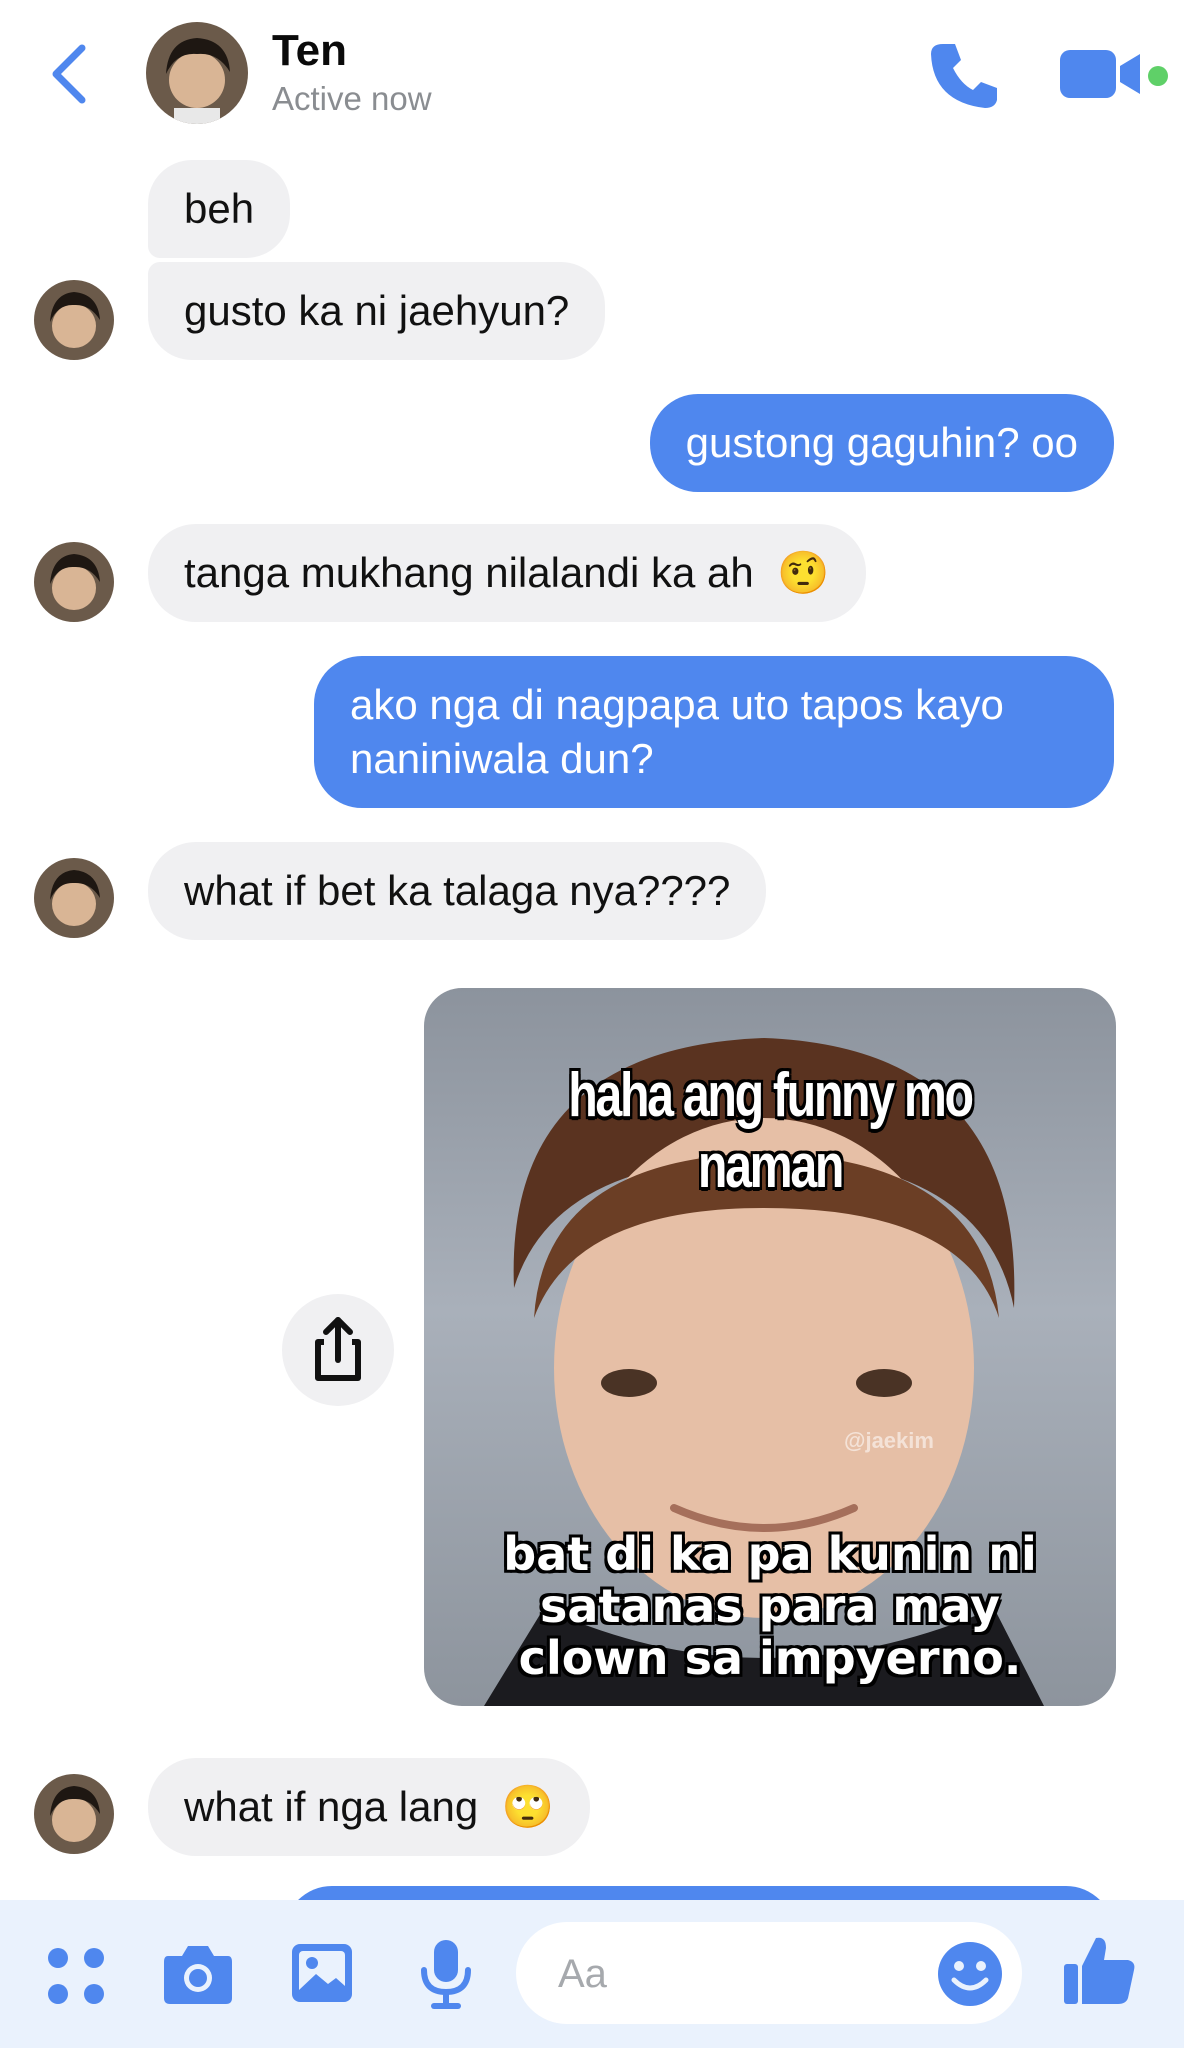 Image resolution: width=1184 pixels, height=2048 pixels. What do you see at coordinates (770, 1554) in the screenshot?
I see `caption-line: bat di ka pa kunin ni` at bounding box center [770, 1554].